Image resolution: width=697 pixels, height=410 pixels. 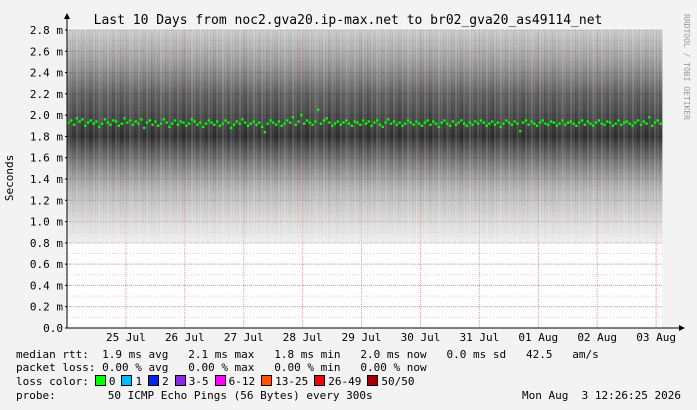 I want to click on x-tick-label: 25 Jul, so click(x=126, y=337).